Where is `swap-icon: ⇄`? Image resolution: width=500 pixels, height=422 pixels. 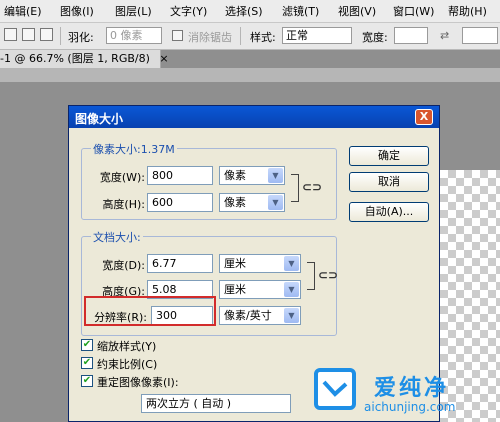 swap-icon: ⇄ is located at coordinates (444, 35).